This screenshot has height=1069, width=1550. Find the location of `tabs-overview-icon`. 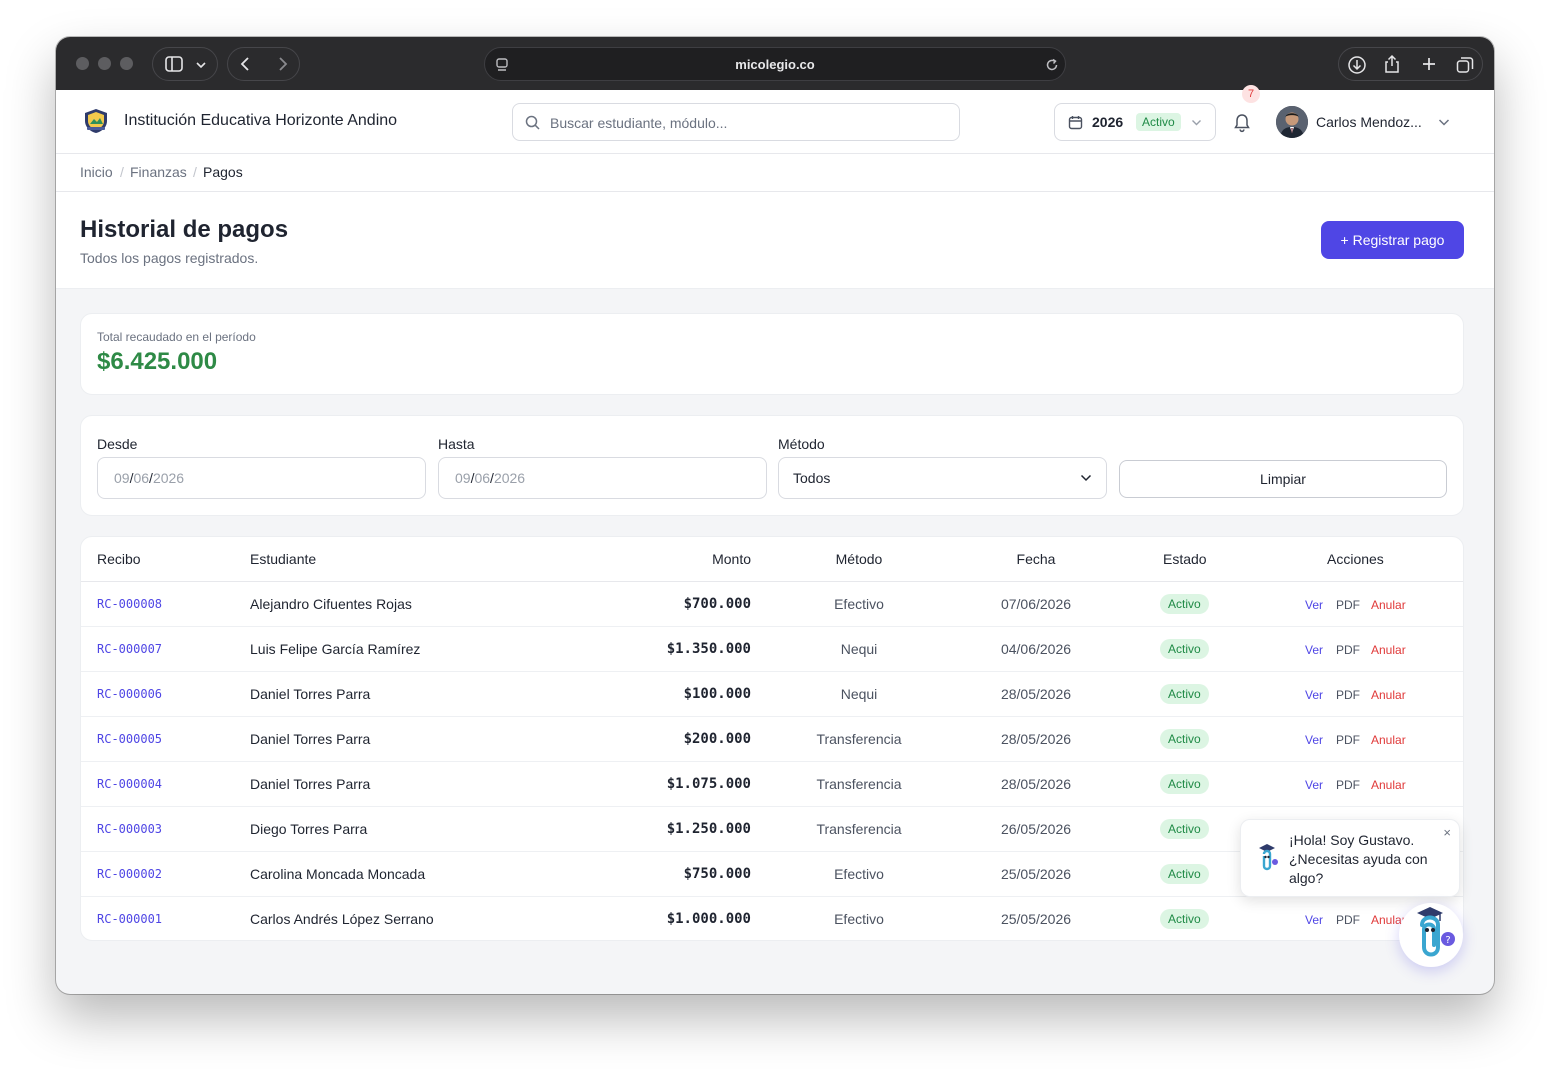

tabs-overview-icon is located at coordinates (1465, 65).